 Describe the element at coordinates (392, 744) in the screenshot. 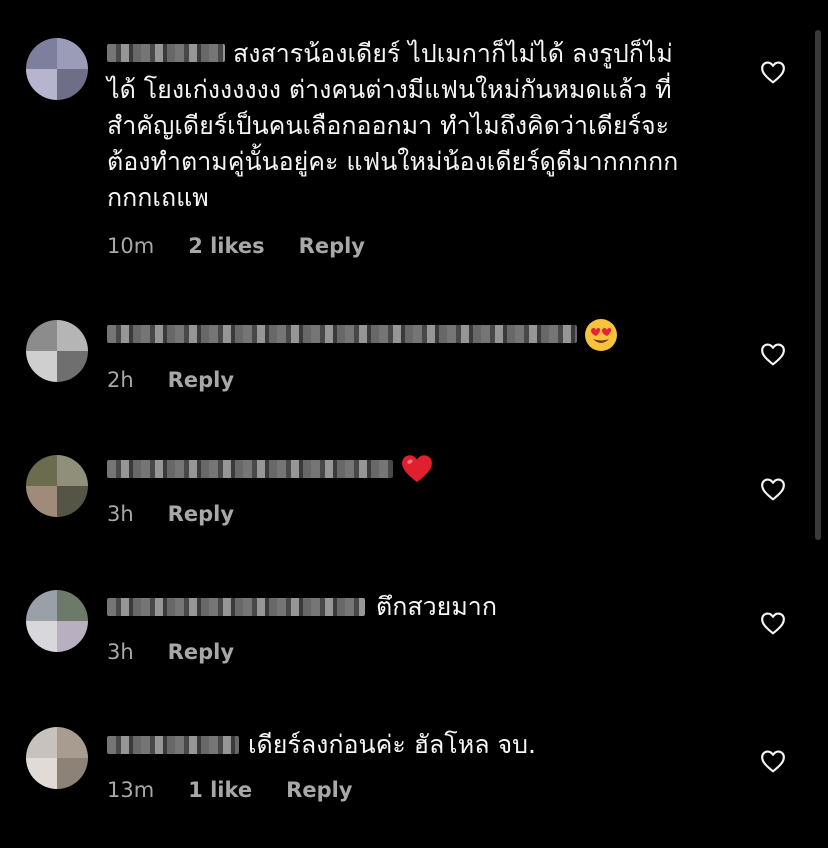

I see `comment-text: เดียร์ลงก่อนค่ะ ฮัลโหล จบ.` at that location.